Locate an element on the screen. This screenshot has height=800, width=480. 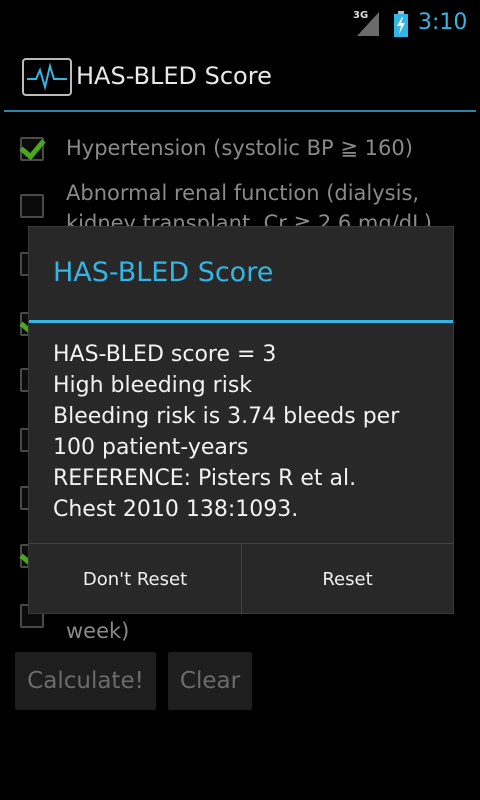
dialog-message-line: High bleeding risk is located at coordinates (153, 385).